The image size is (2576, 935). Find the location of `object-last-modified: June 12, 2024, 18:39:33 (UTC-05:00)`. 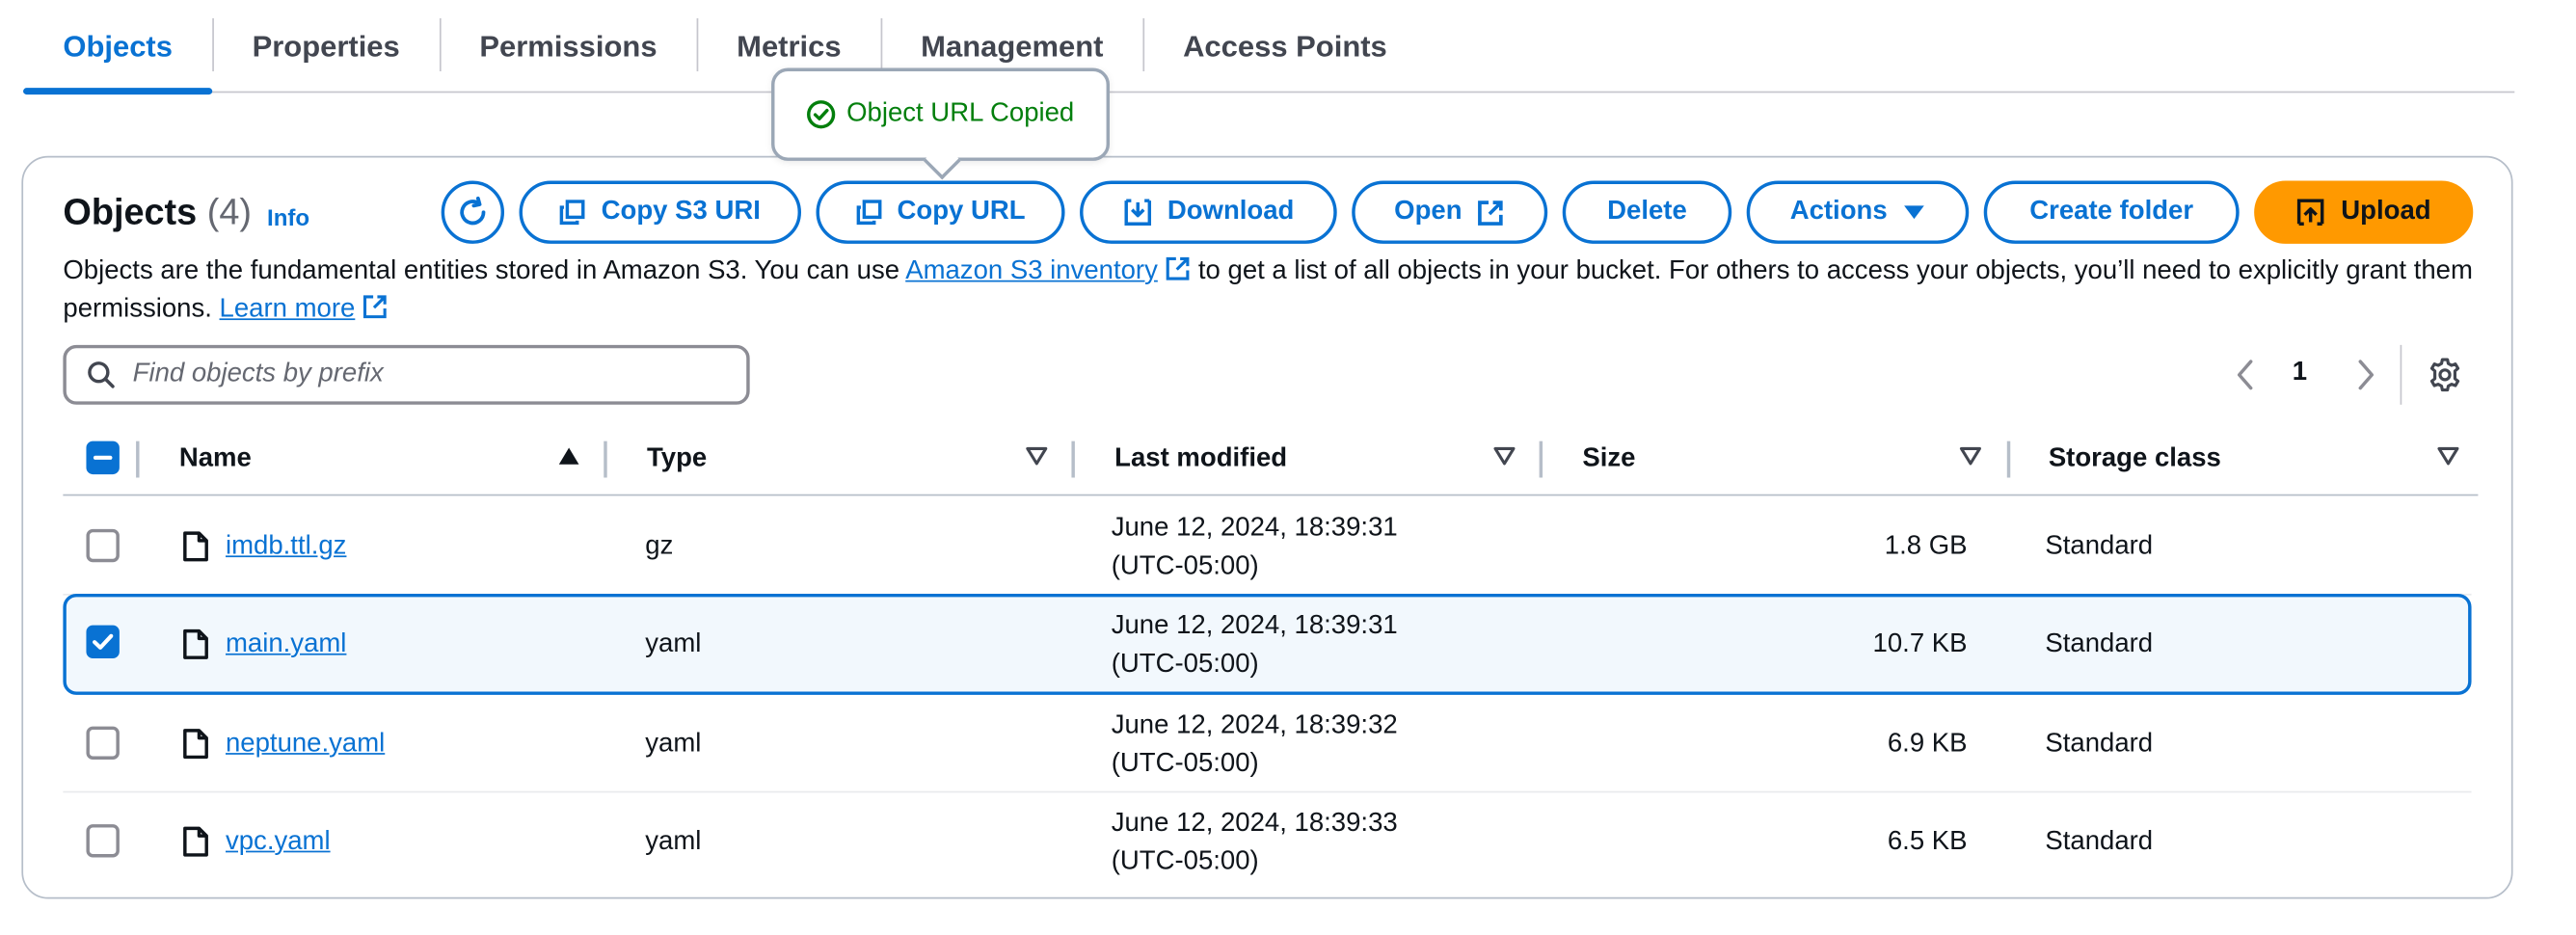

object-last-modified: June 12, 2024, 18:39:33 (UTC-05:00) is located at coordinates (1255, 842).